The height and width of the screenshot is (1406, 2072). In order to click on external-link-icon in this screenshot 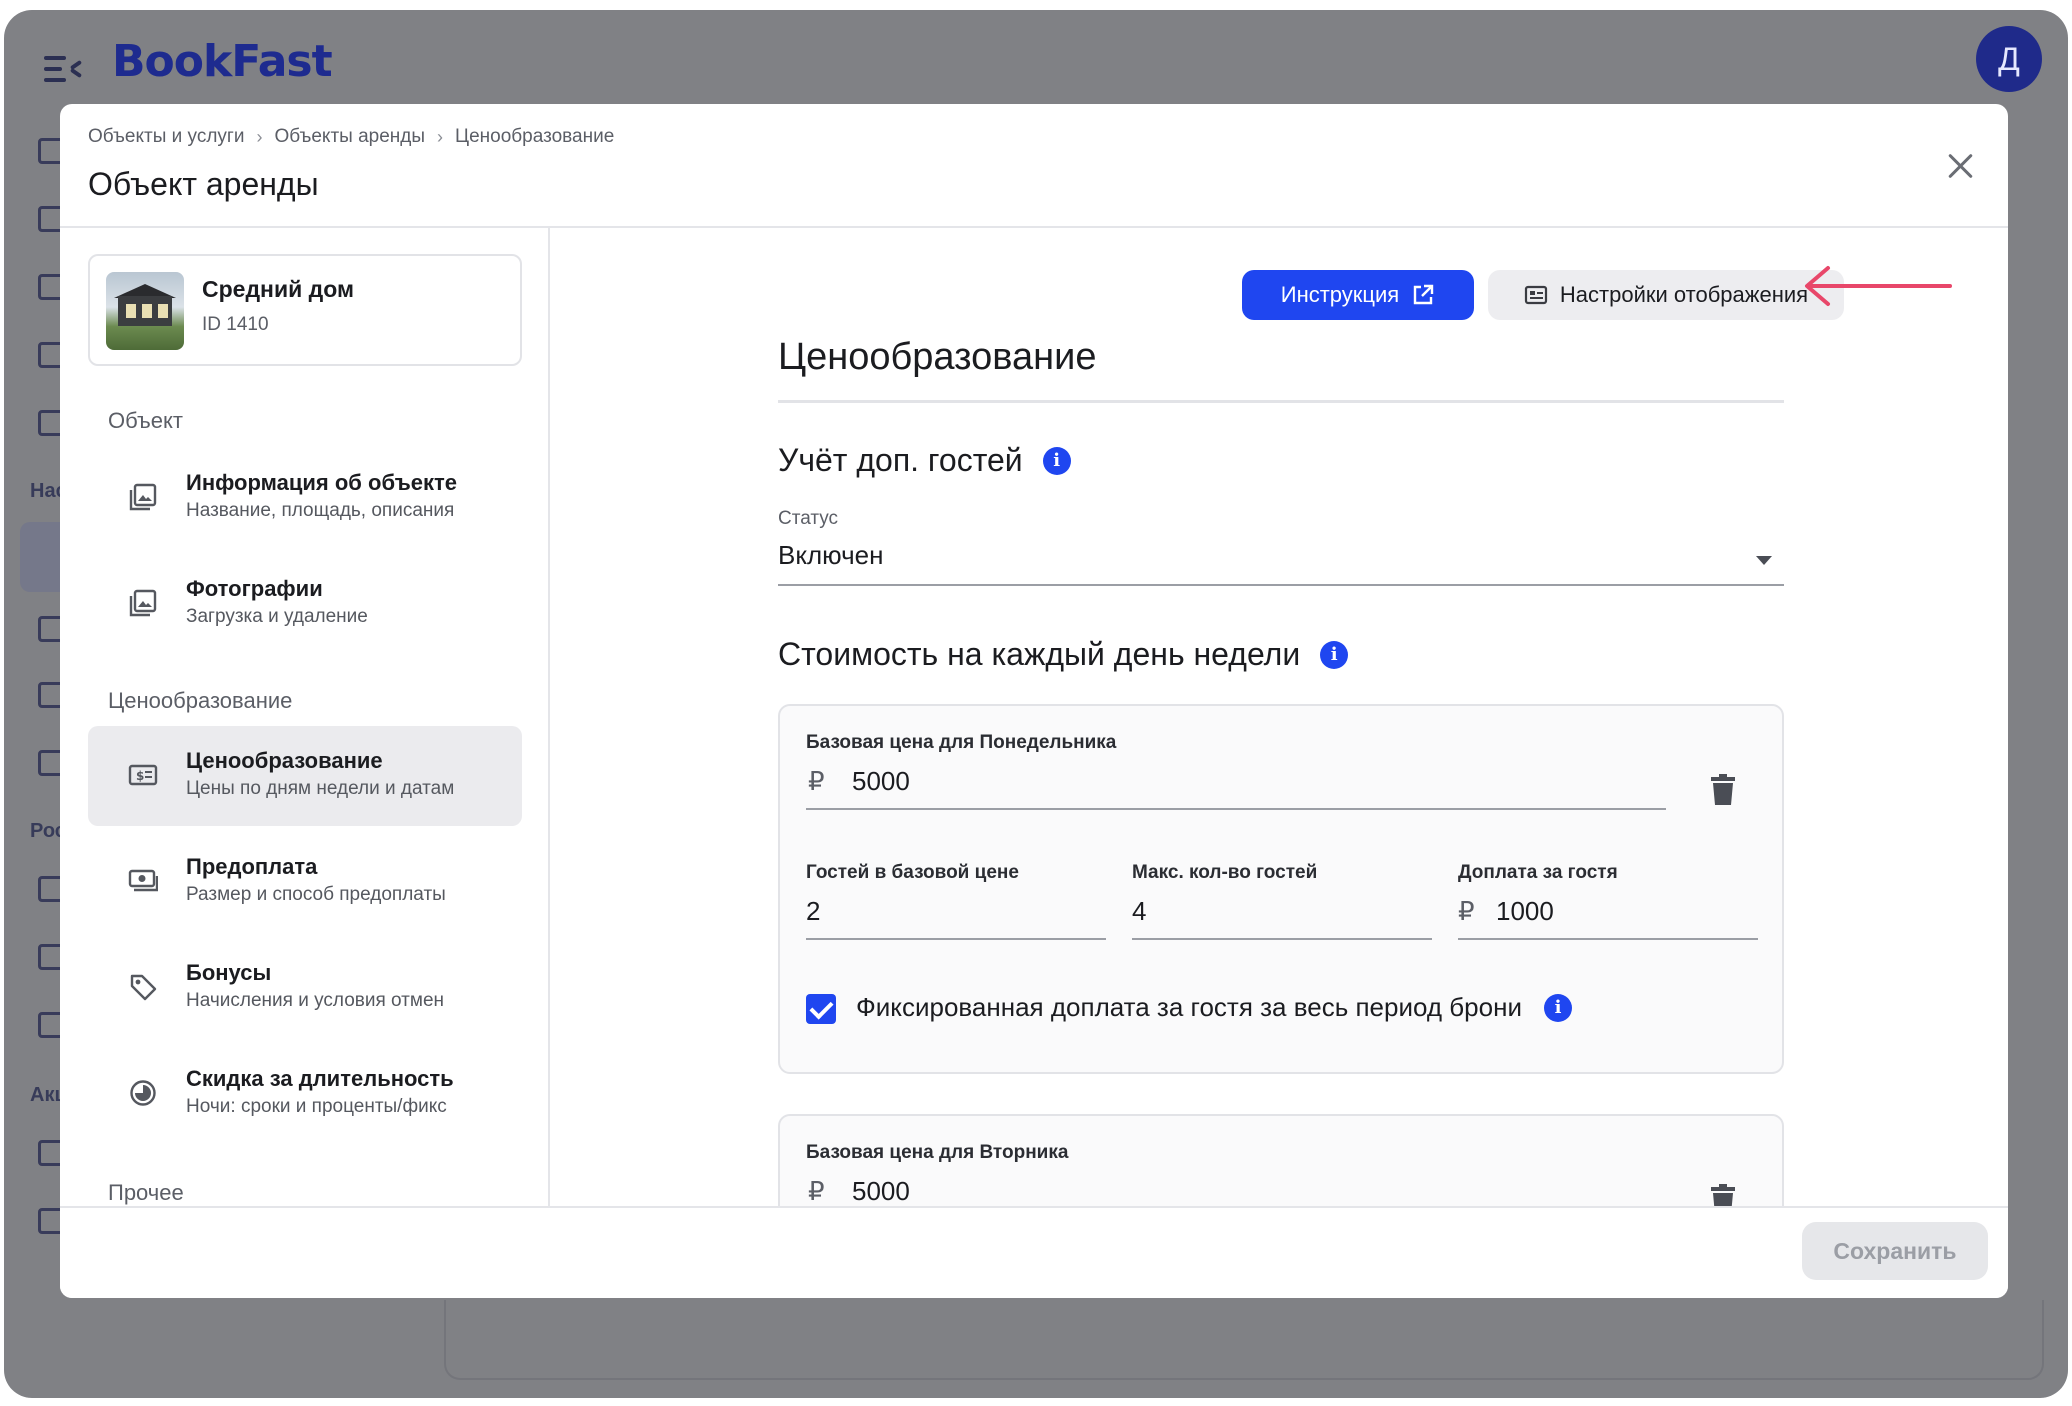, I will do `click(1424, 294)`.